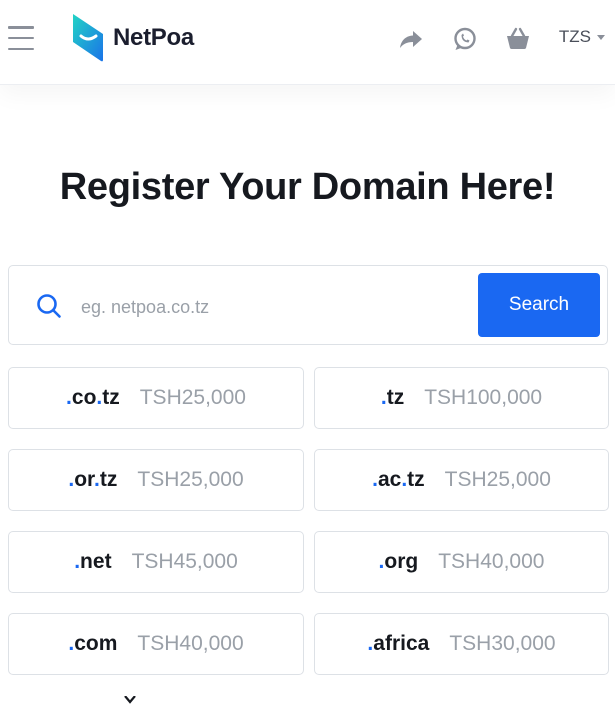 Image resolution: width=615 pixels, height=705 pixels. I want to click on currency-selector: TZS, so click(582, 37).